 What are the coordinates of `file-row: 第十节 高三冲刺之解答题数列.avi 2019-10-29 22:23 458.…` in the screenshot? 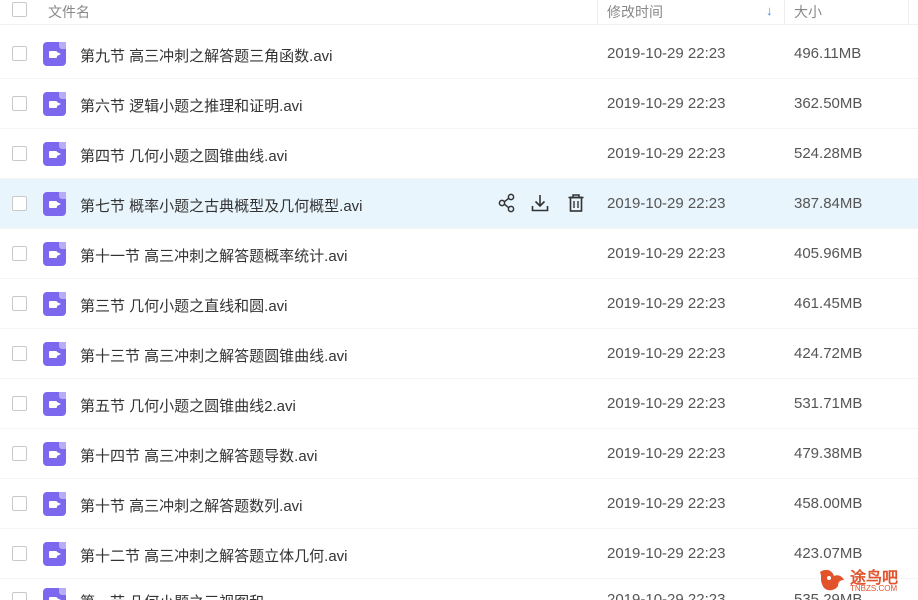 It's located at (459, 504).